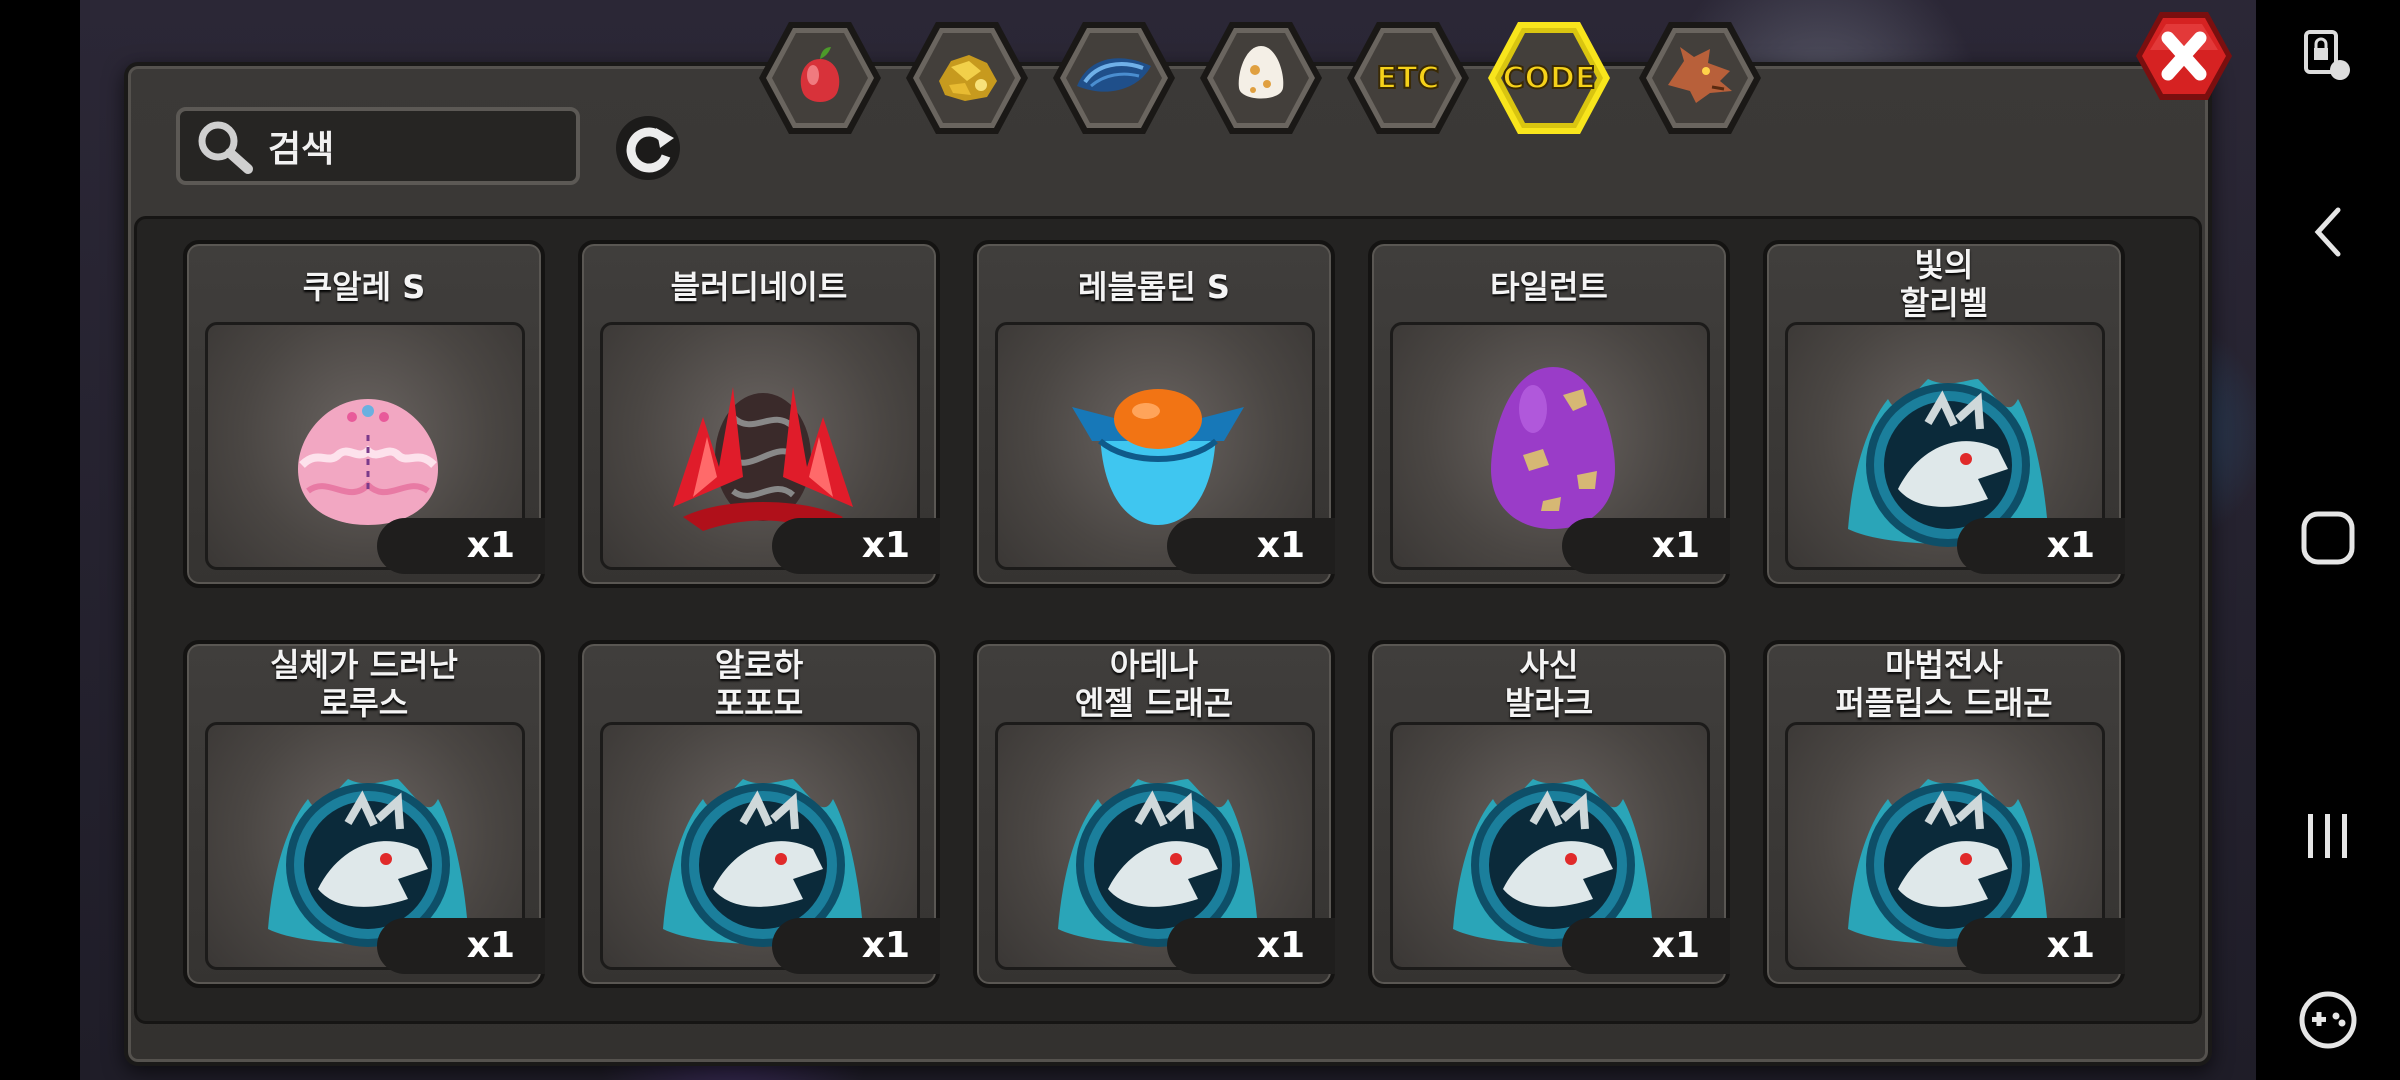 The height and width of the screenshot is (1080, 2400). What do you see at coordinates (1944, 414) in the screenshot?
I see `item-card: 빛의 할리벨 x1` at bounding box center [1944, 414].